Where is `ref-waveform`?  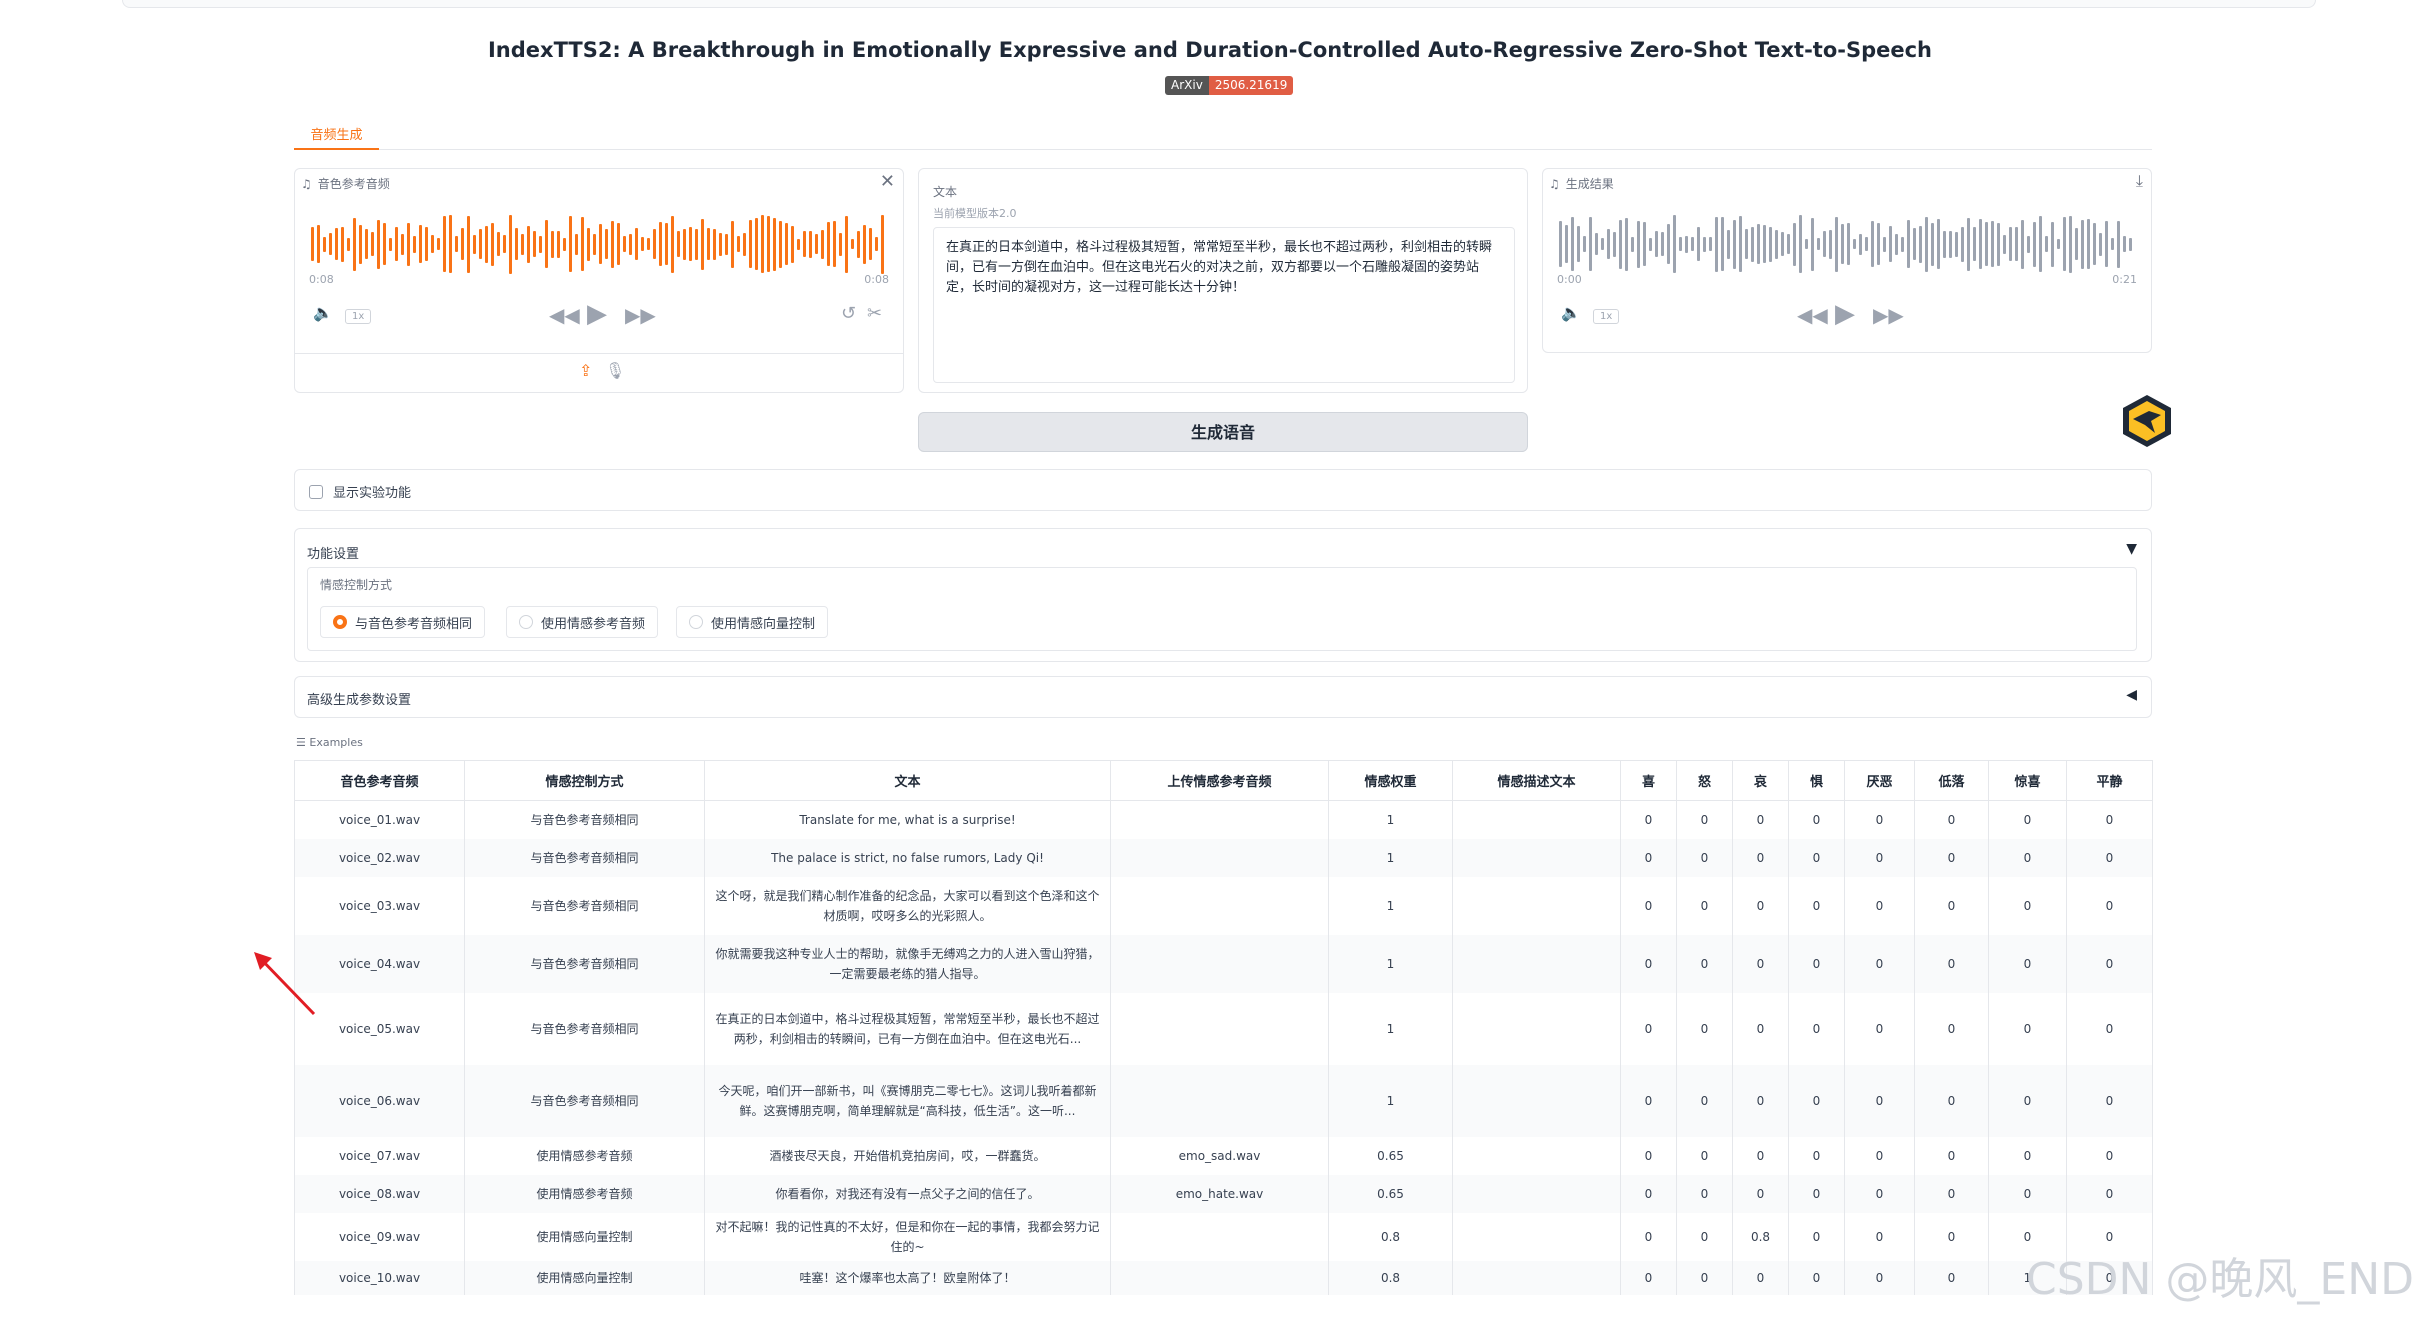
ref-waveform is located at coordinates (599, 244).